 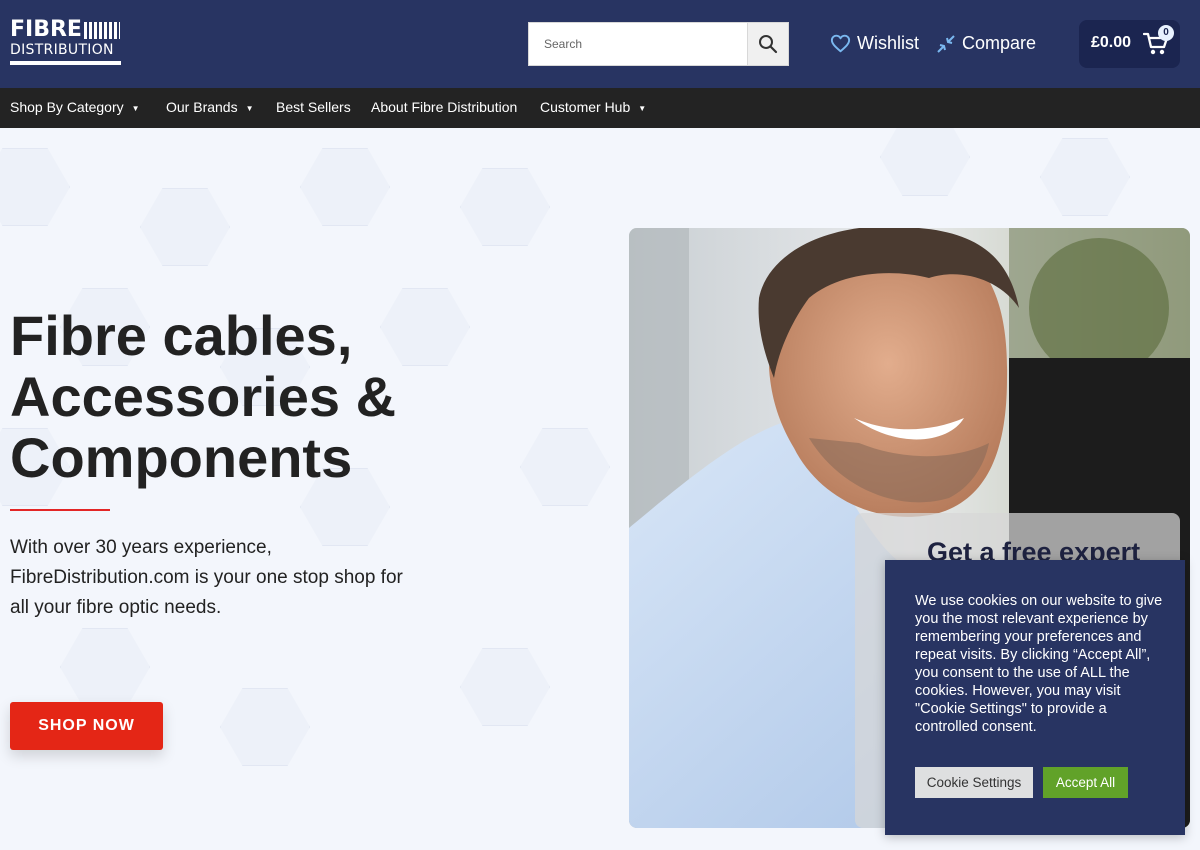 What do you see at coordinates (141, 547) in the screenshot?
I see `subtext-line: With over 30 years experience,` at bounding box center [141, 547].